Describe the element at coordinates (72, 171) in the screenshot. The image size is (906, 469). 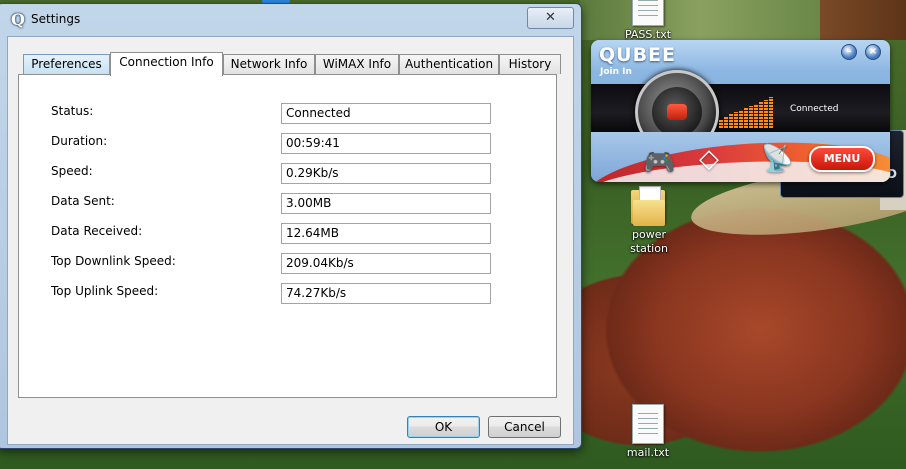
I see `speed-label: Speed:` at that location.